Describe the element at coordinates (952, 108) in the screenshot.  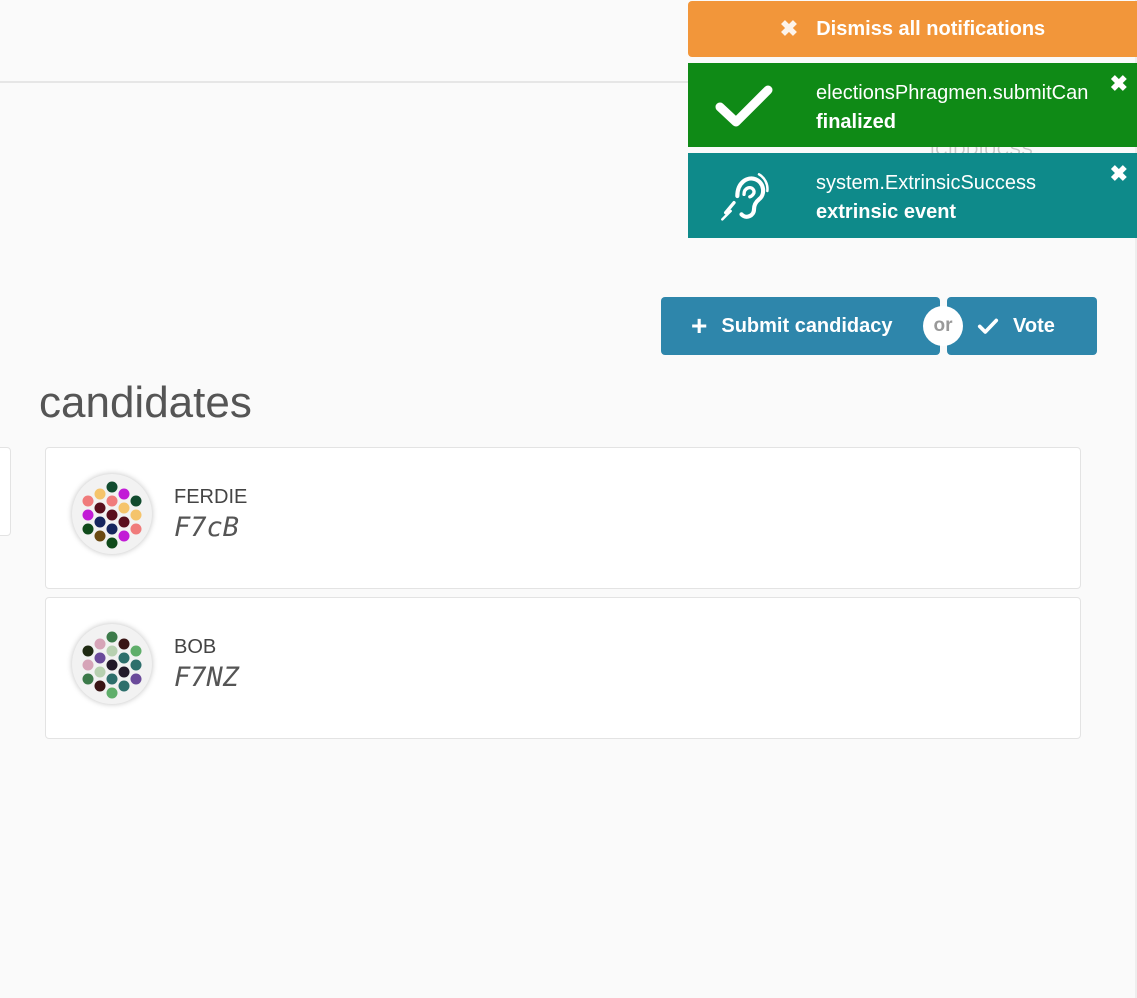
I see `notification-text: electionsPhragmen.submitCan finalized` at that location.